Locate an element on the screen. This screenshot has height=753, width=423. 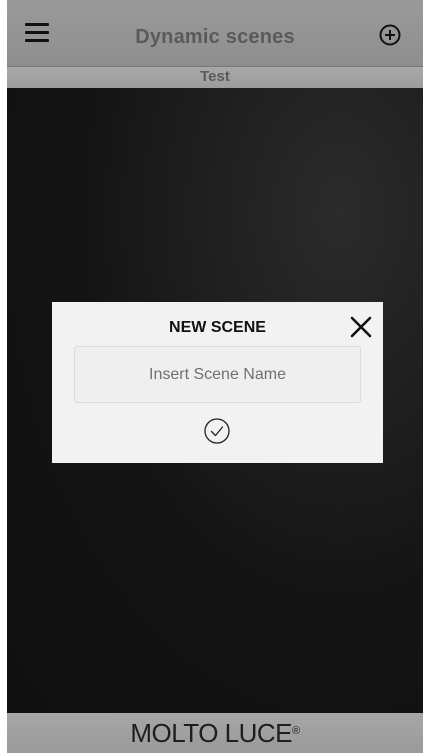
registered-mark: ® is located at coordinates (296, 731).